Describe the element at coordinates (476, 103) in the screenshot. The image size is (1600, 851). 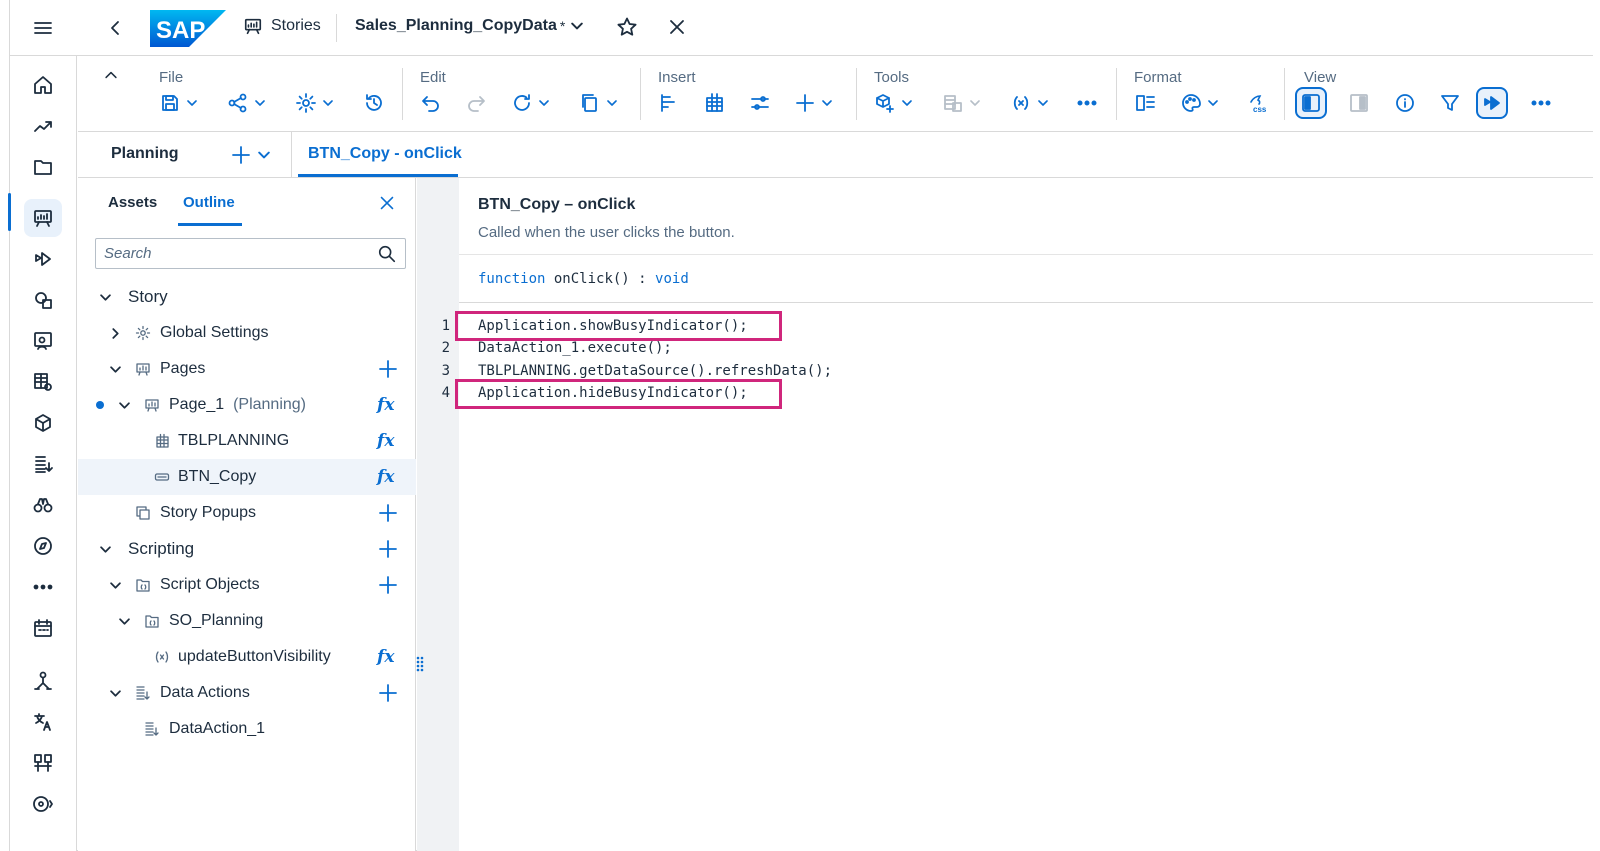
I see `redo-button` at that location.